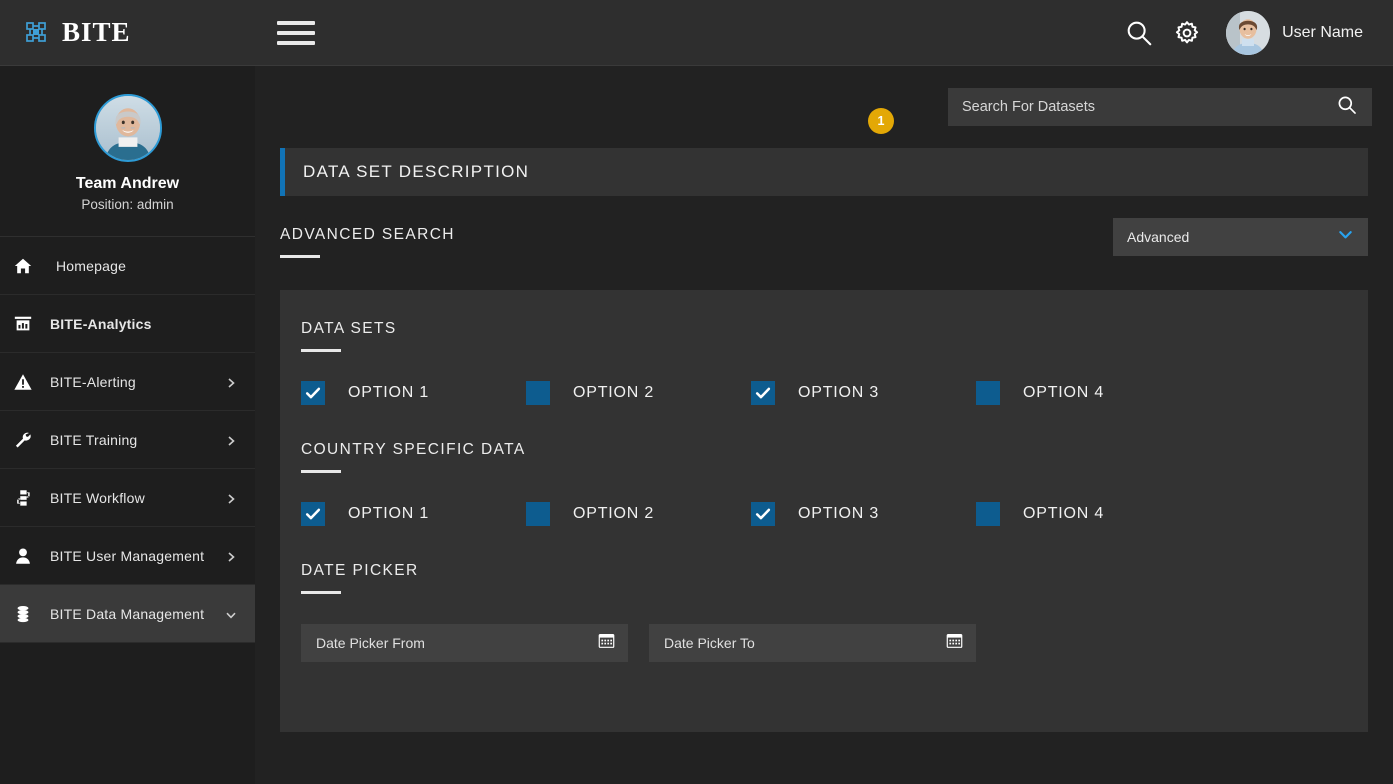  What do you see at coordinates (93, 381) in the screenshot?
I see `sidebar-item-label: BITE-Alerting` at bounding box center [93, 381].